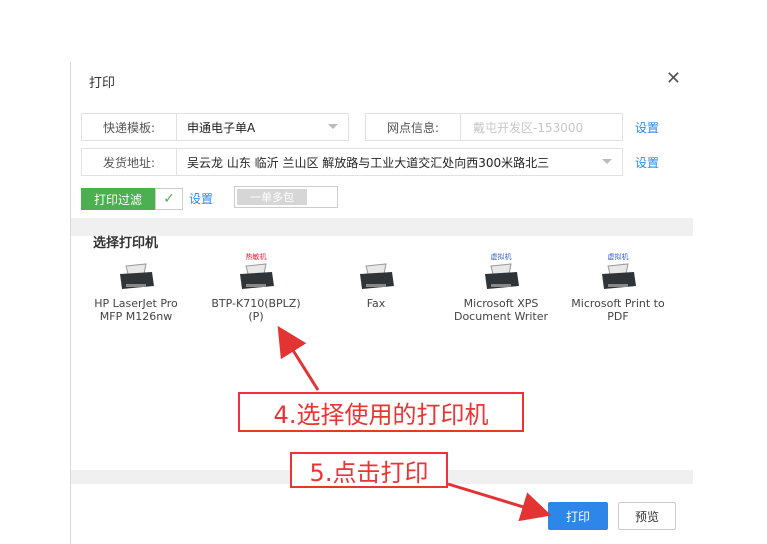 Image resolution: width=767 pixels, height=544 pixels. Describe the element at coordinates (136, 303) in the screenshot. I see `printer-name-line1: HP LaserJet Pro` at that location.